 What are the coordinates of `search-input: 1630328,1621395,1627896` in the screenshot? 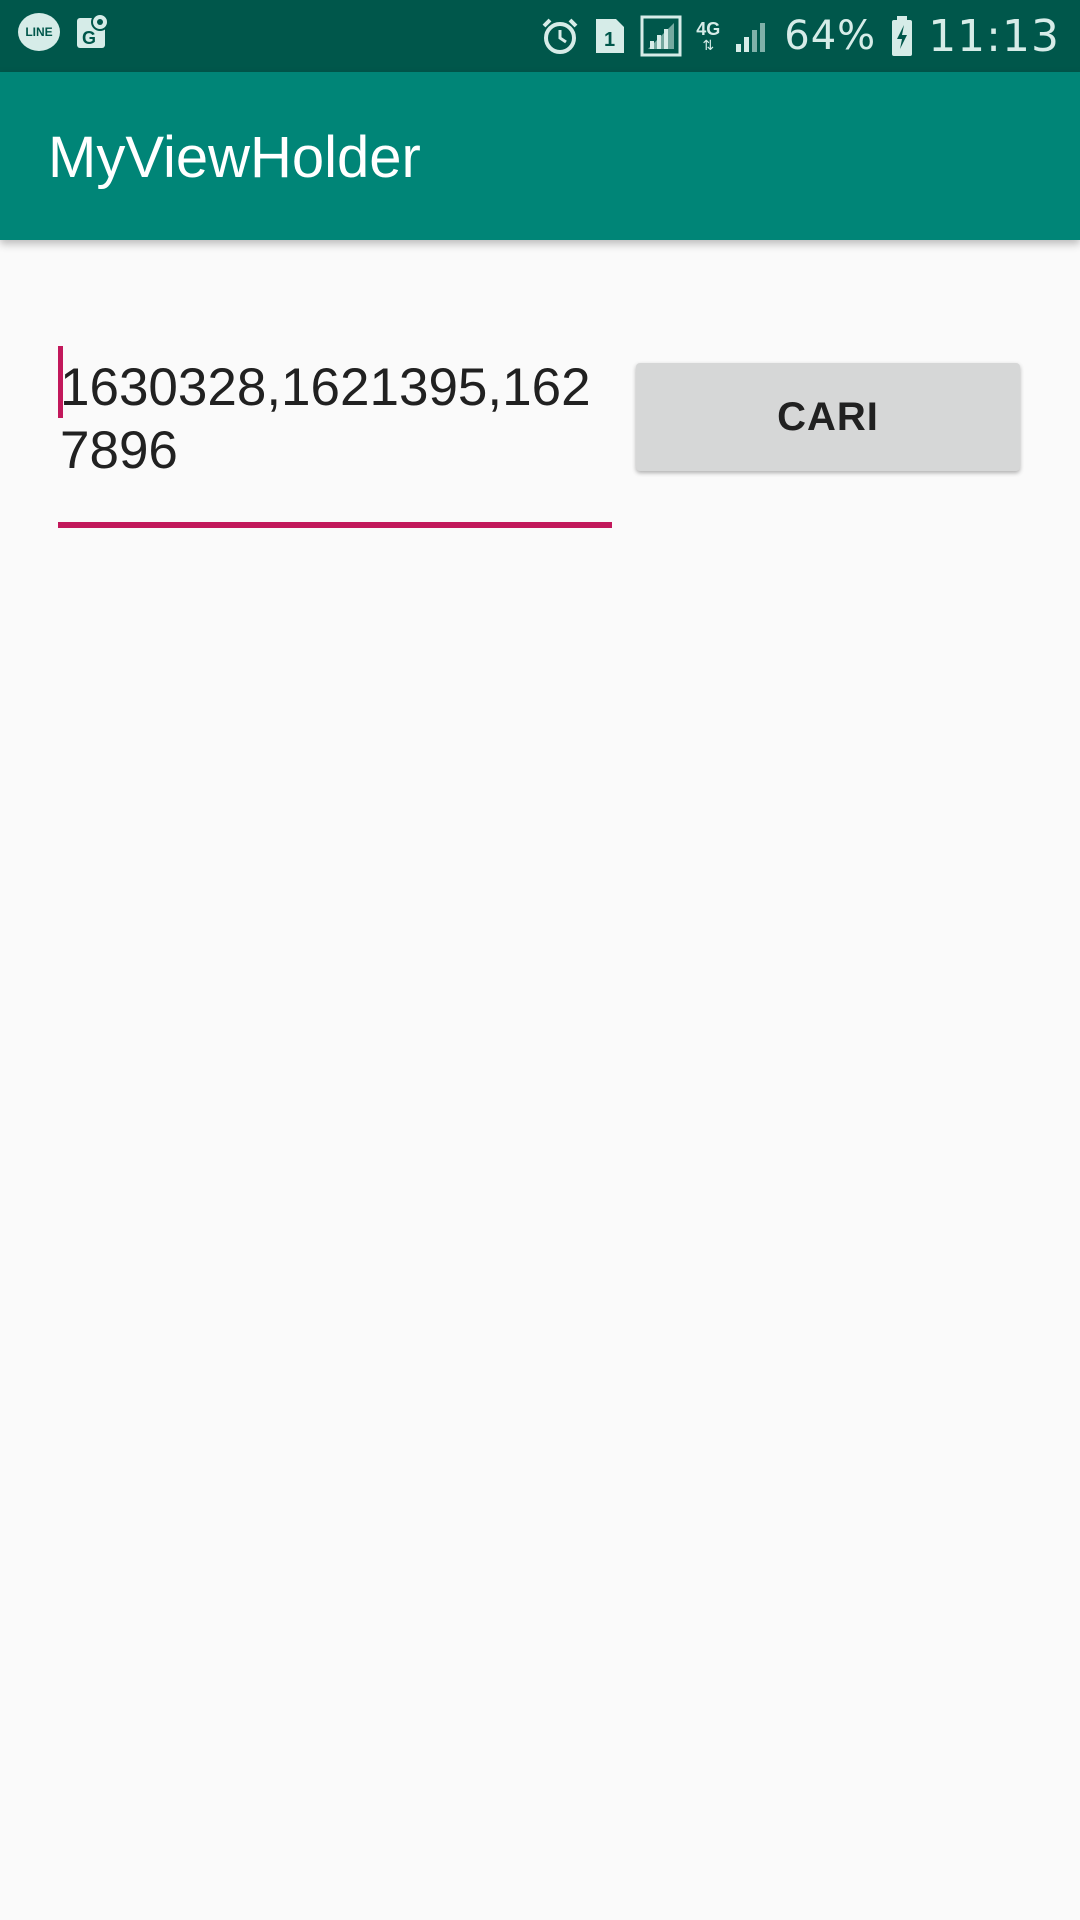 It's located at (336, 439).